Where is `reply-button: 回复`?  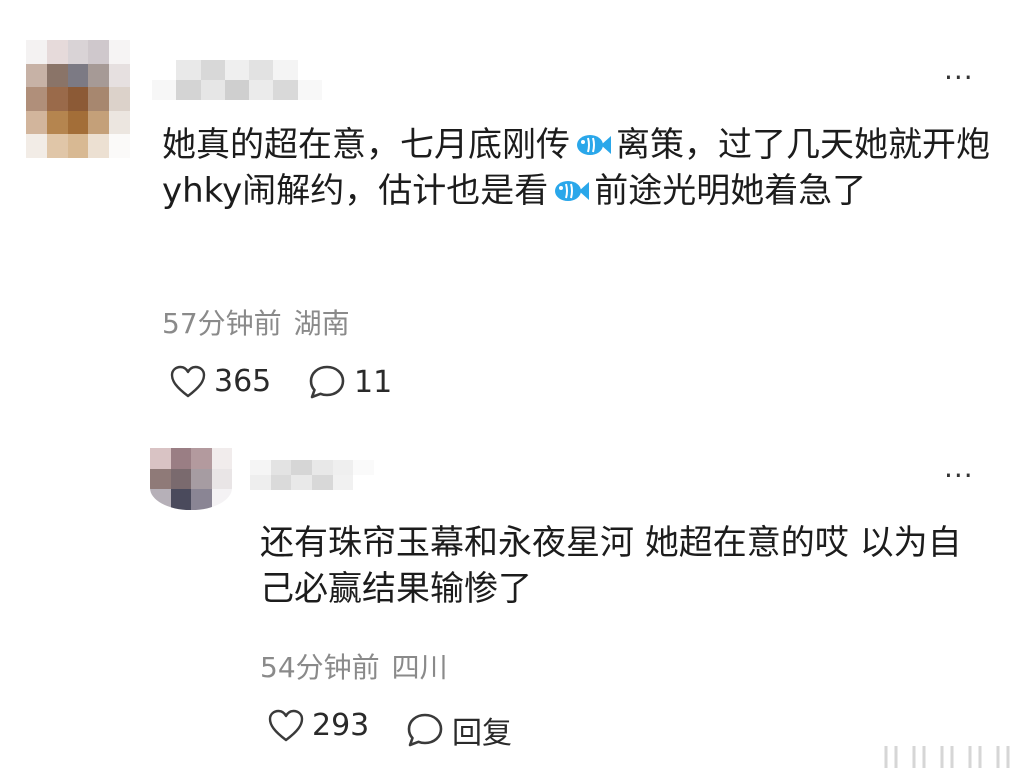
reply-button: 回复 is located at coordinates (459, 730).